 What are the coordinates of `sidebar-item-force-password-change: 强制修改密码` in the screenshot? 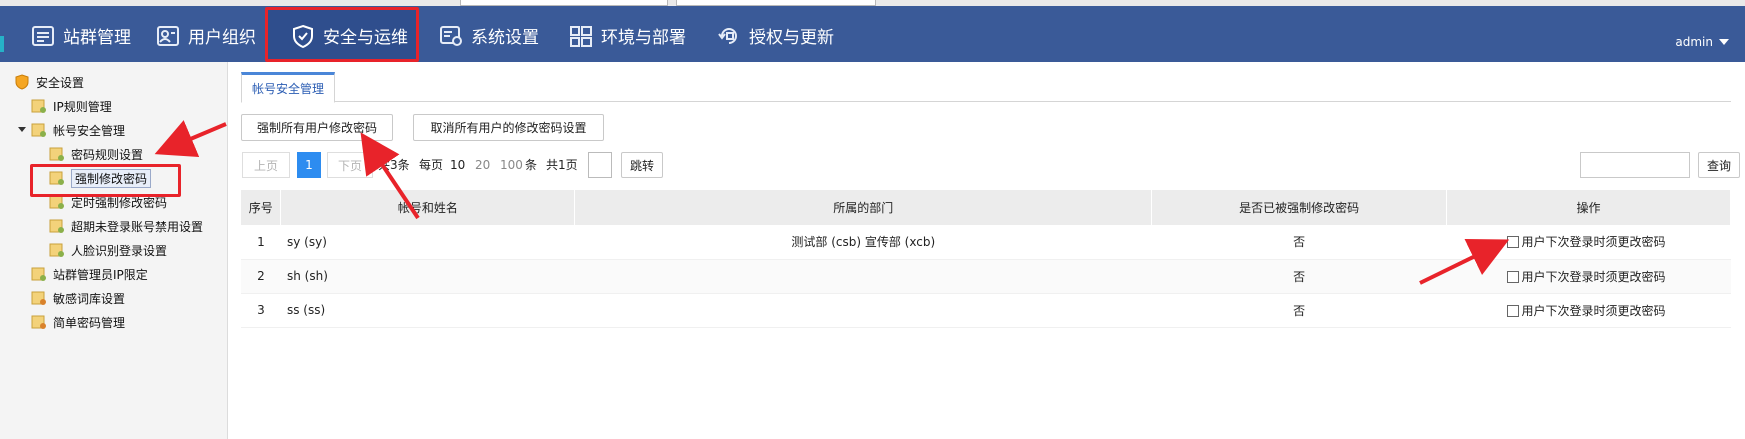 It's located at (100, 178).